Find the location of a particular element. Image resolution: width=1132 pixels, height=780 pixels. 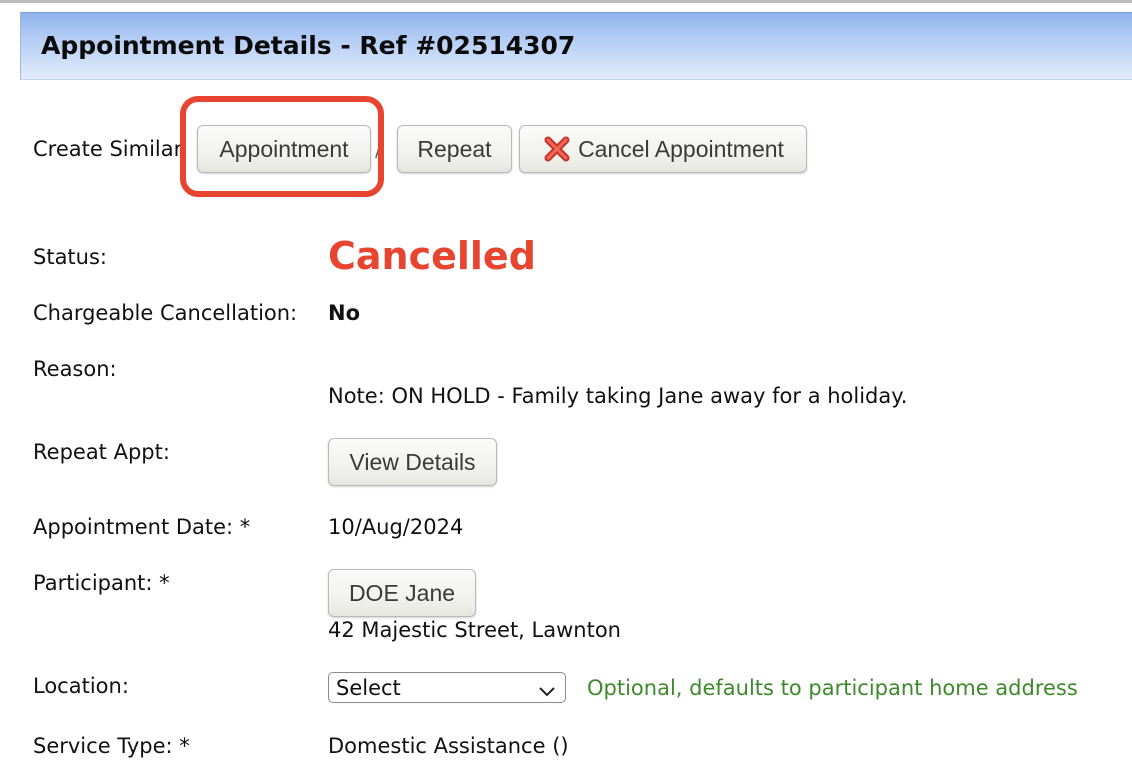

reason-label: Reason: is located at coordinates (75, 369).